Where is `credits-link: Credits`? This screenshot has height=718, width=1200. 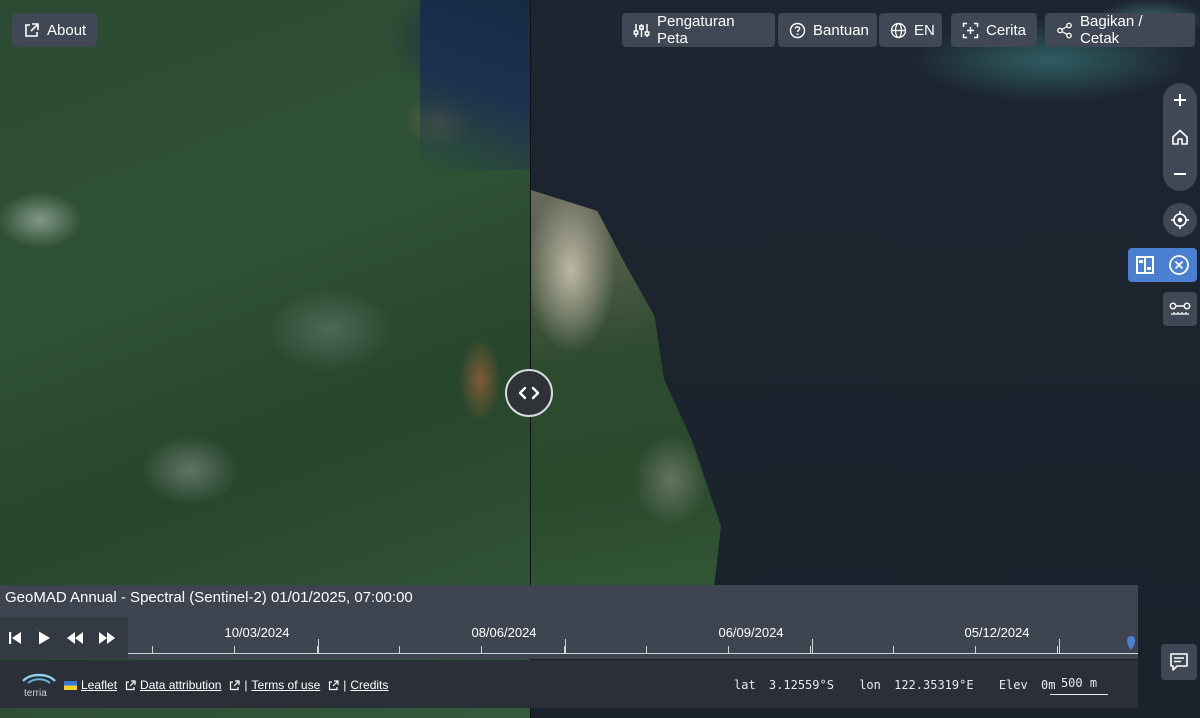 credits-link: Credits is located at coordinates (369, 685).